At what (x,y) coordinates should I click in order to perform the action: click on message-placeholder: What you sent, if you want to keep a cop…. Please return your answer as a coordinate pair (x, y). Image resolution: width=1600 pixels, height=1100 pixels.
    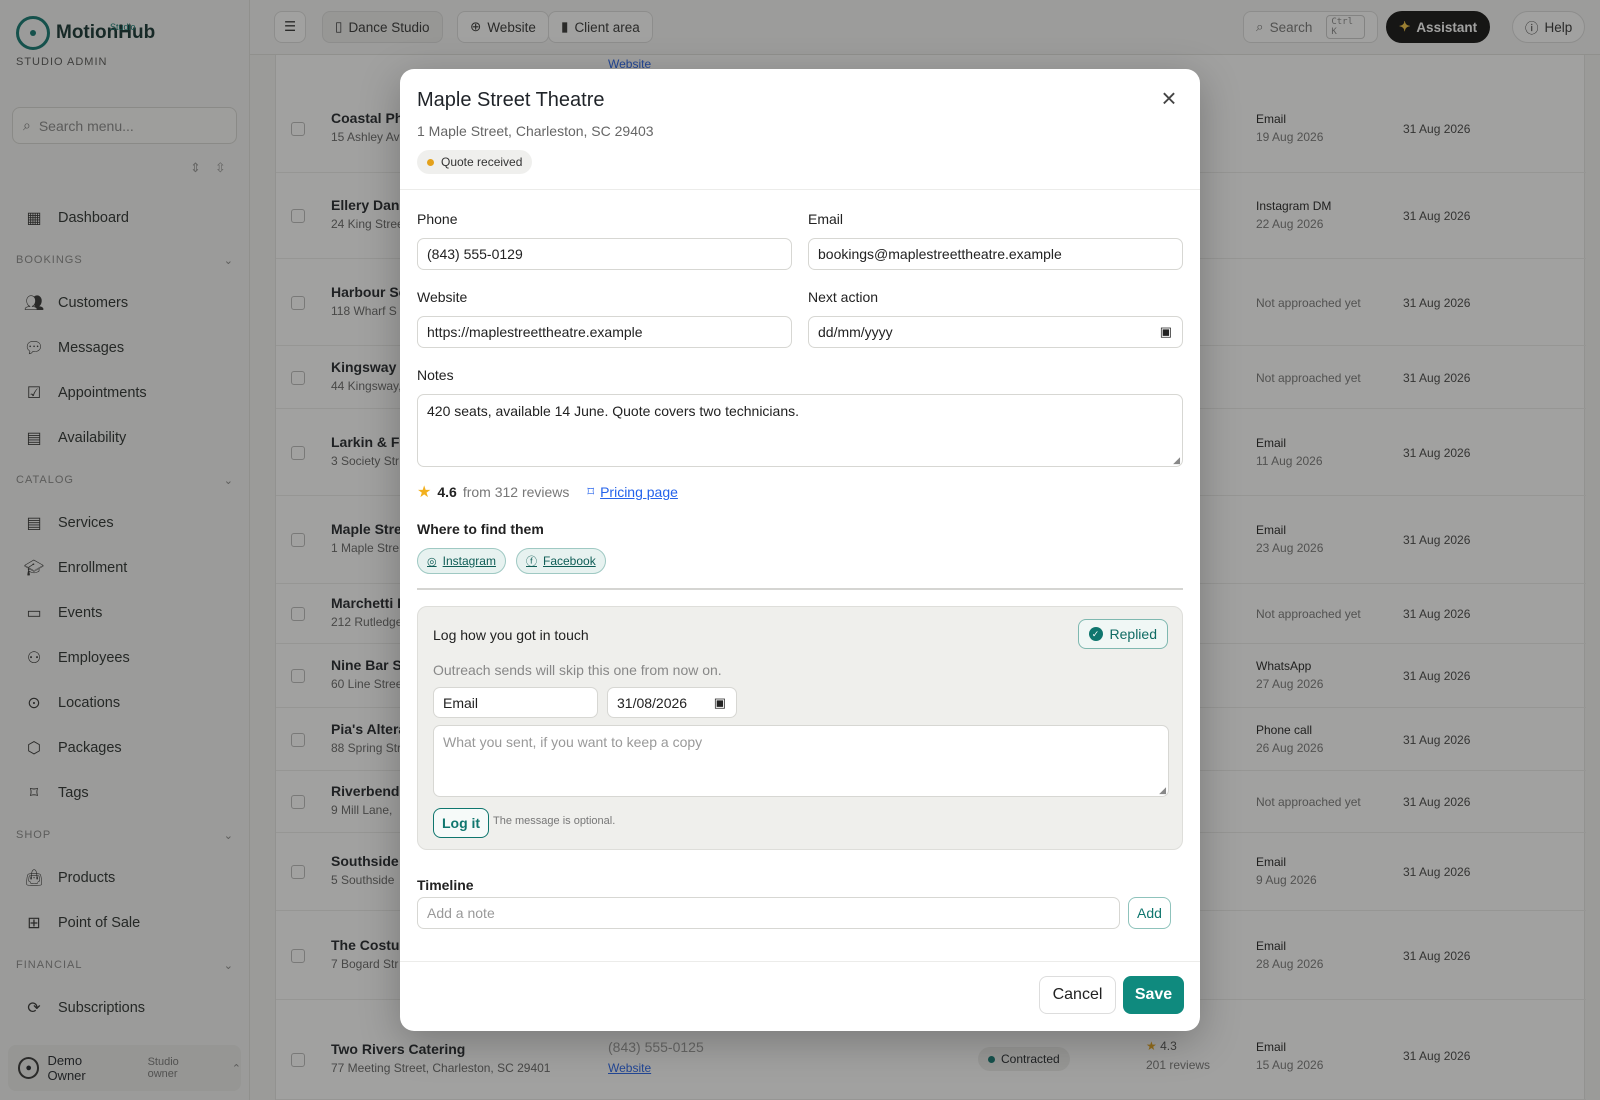
    Looking at the image, I should click on (573, 742).